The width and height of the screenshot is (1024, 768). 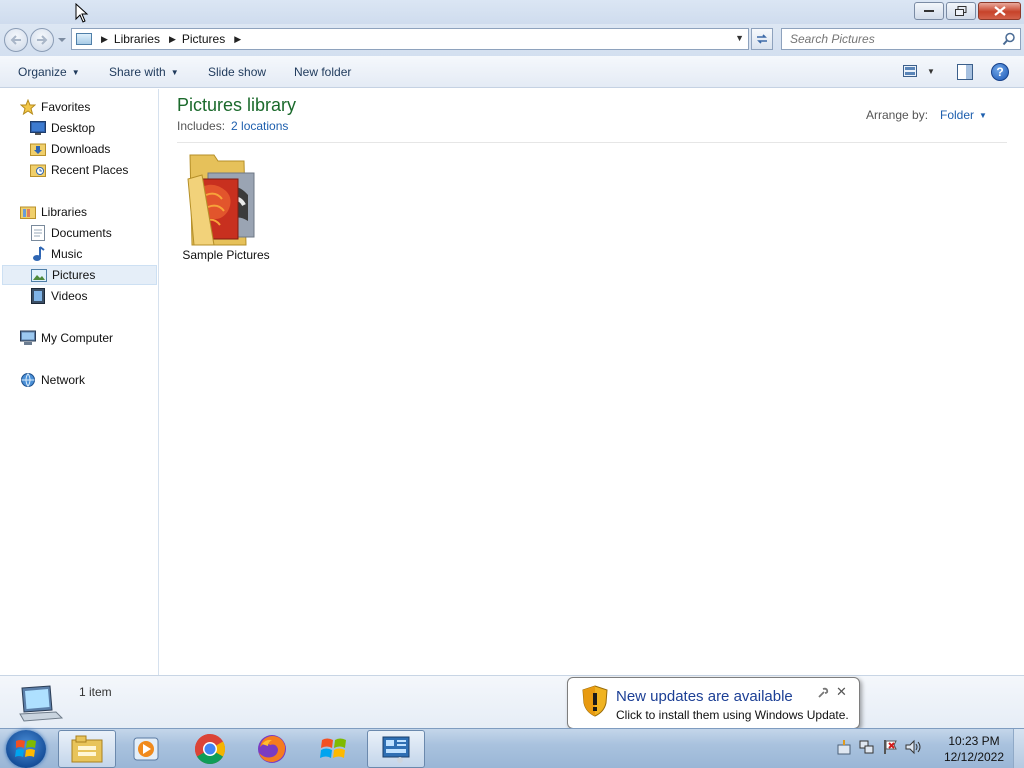 I want to click on help-icon: ?, so click(x=1000, y=72).